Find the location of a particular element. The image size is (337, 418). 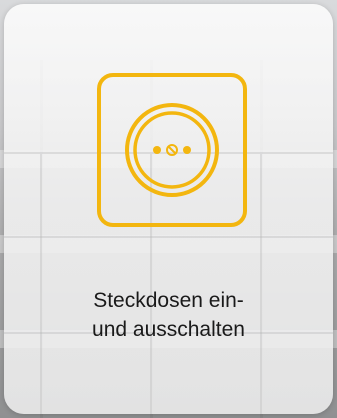

tile-label-line2: und ausschalten is located at coordinates (168, 329).